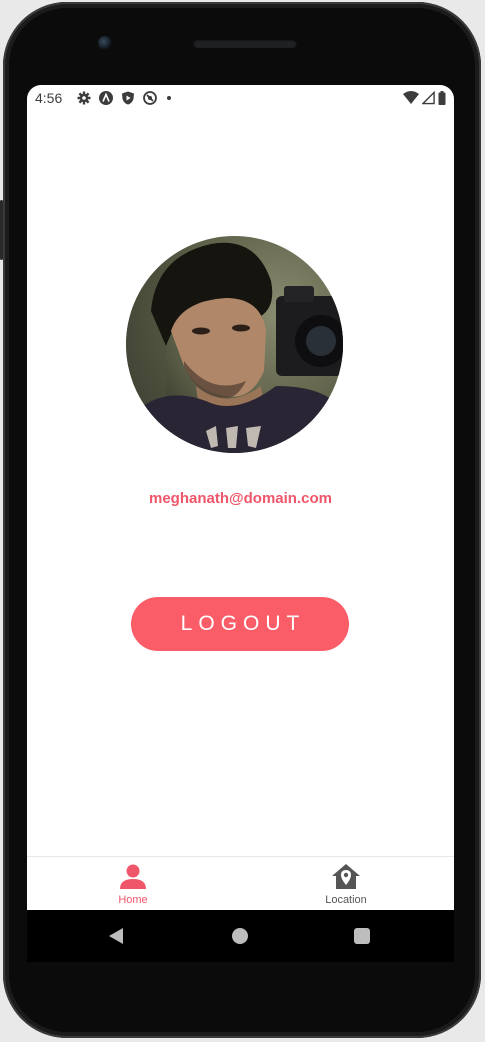  What do you see at coordinates (49, 98) in the screenshot?
I see `status-time: 4:56` at bounding box center [49, 98].